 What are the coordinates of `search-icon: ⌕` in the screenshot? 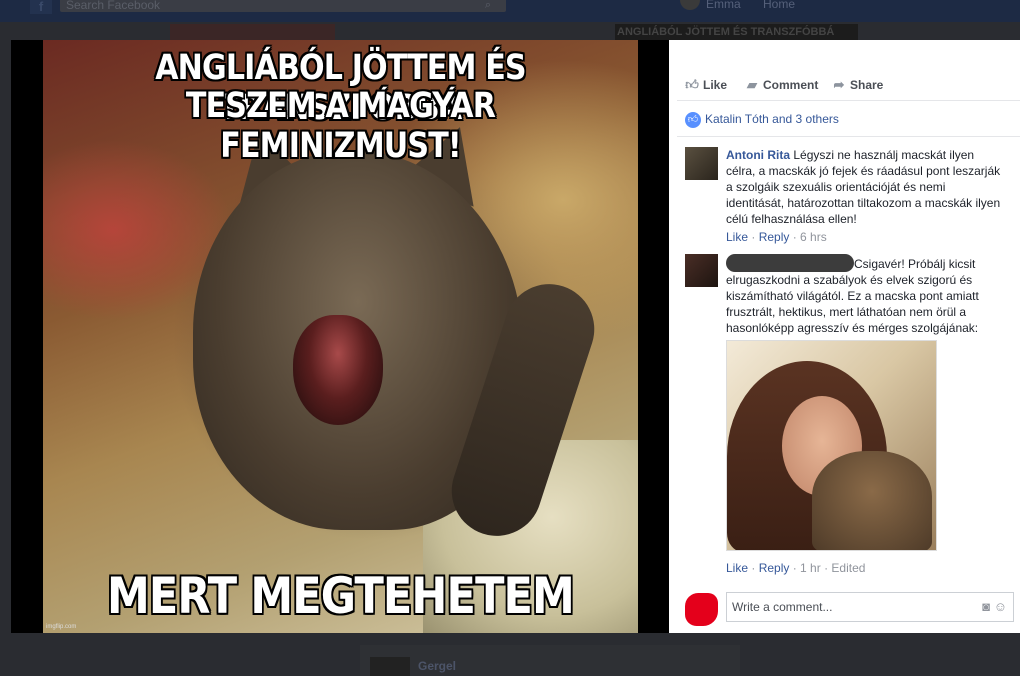 It's located at (488, 6).